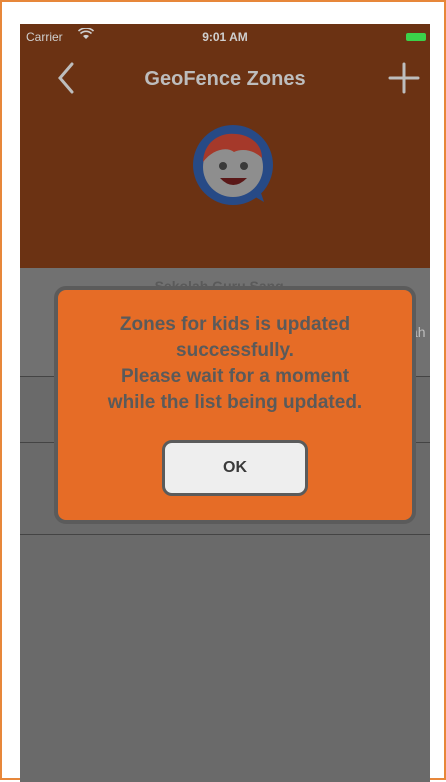  I want to click on ok-button: OK, so click(235, 468).